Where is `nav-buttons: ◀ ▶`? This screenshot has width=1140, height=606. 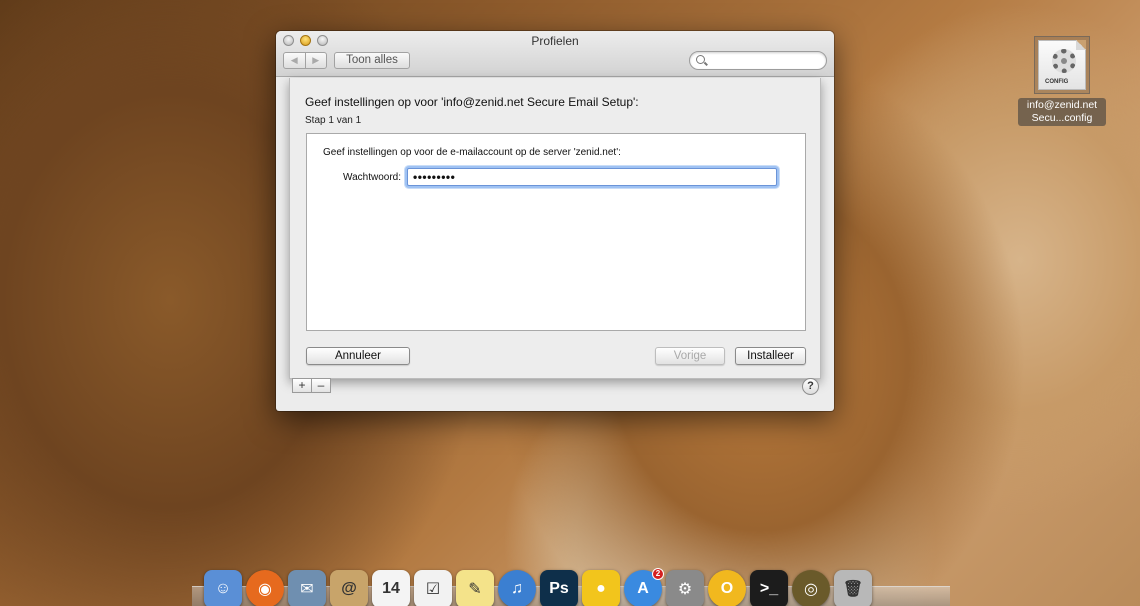 nav-buttons: ◀ ▶ is located at coordinates (305, 60).